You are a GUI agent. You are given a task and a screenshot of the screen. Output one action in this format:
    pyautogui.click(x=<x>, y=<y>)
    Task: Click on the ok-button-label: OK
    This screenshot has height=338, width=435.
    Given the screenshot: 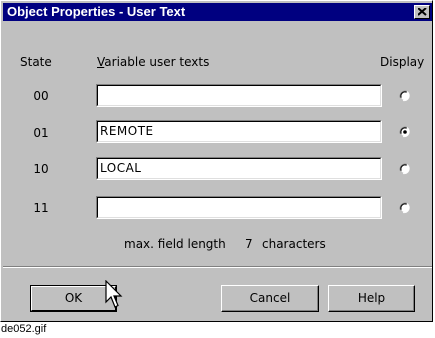 What is the action you would take?
    pyautogui.click(x=73, y=298)
    